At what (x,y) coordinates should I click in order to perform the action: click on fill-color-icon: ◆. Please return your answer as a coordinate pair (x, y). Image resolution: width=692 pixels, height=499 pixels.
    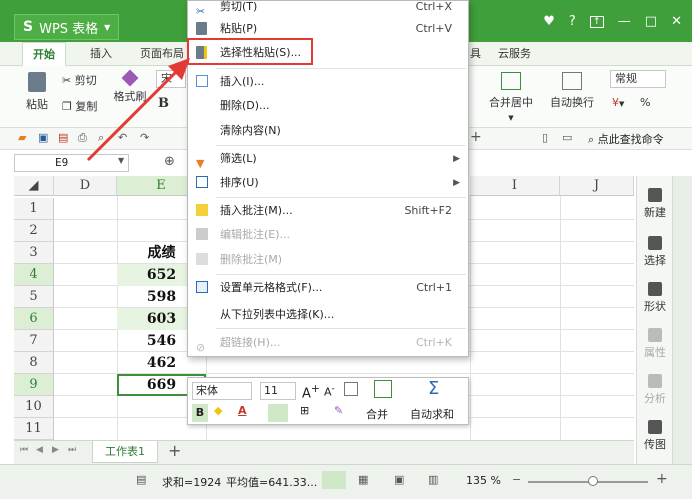
    Looking at the image, I should click on (218, 410).